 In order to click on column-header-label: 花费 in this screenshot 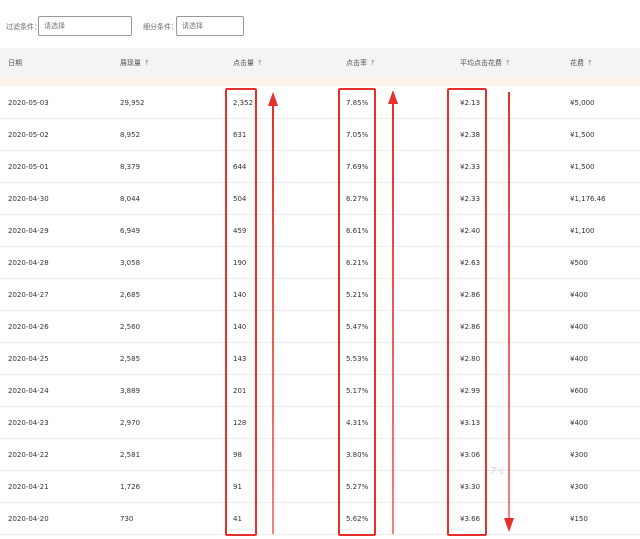, I will do `click(577, 63)`.